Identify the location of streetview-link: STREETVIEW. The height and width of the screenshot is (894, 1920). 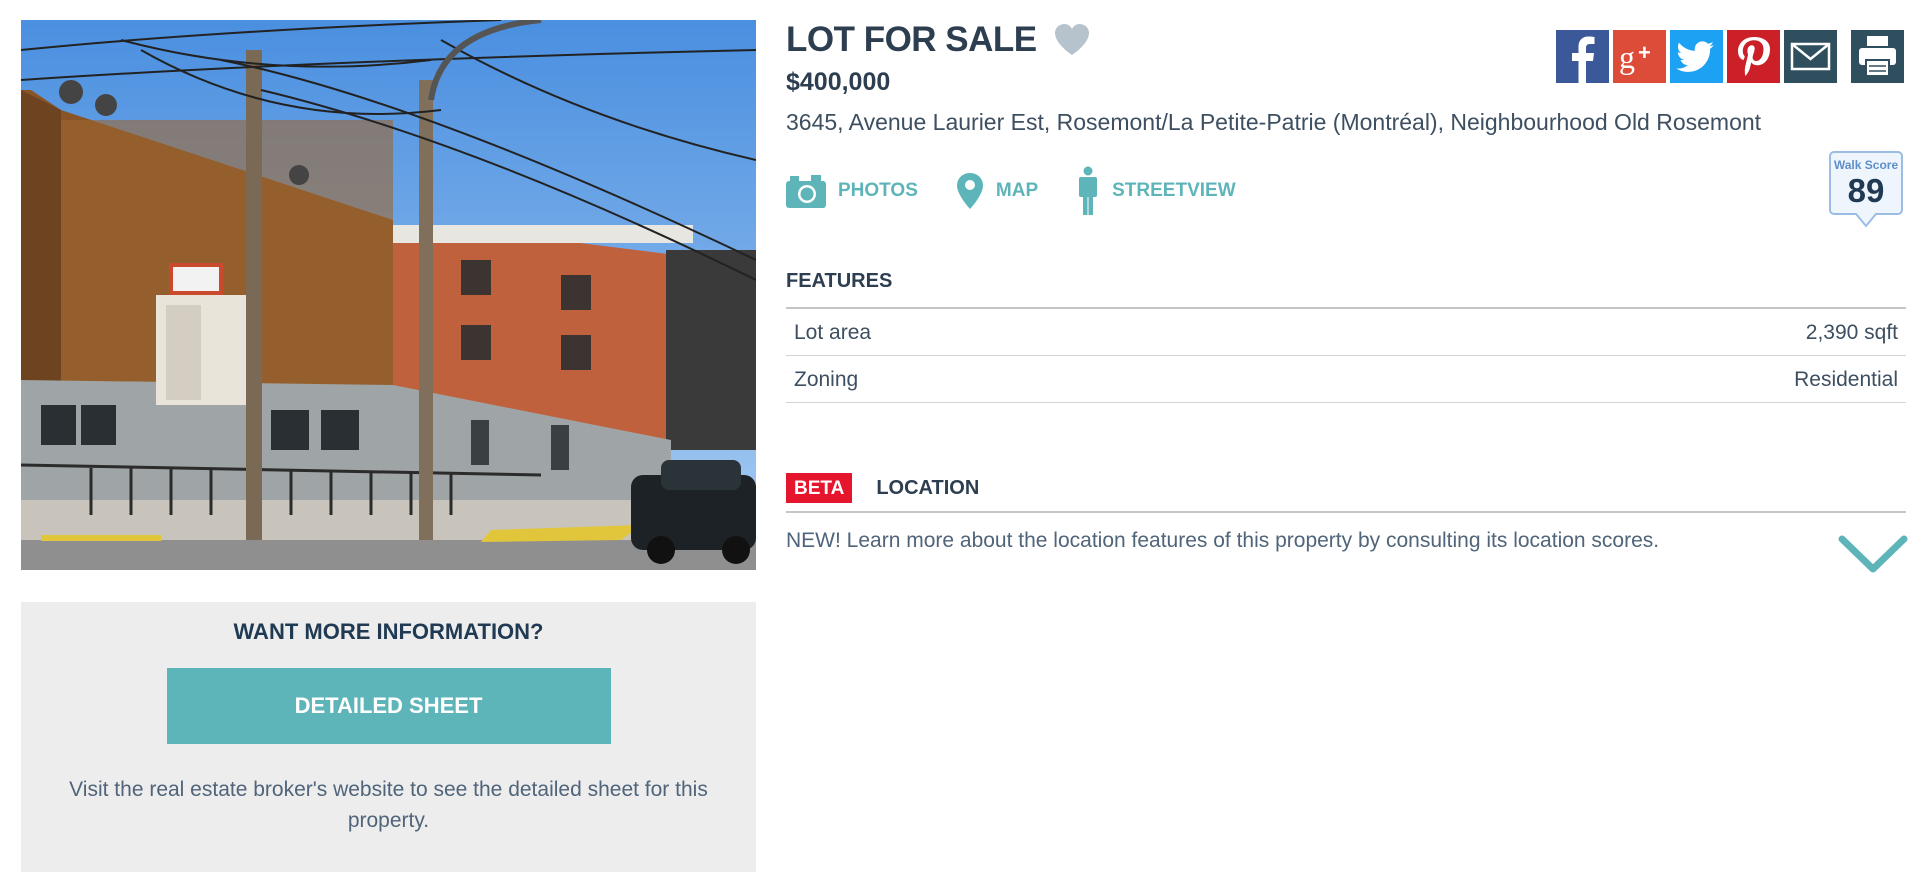
(1156, 191).